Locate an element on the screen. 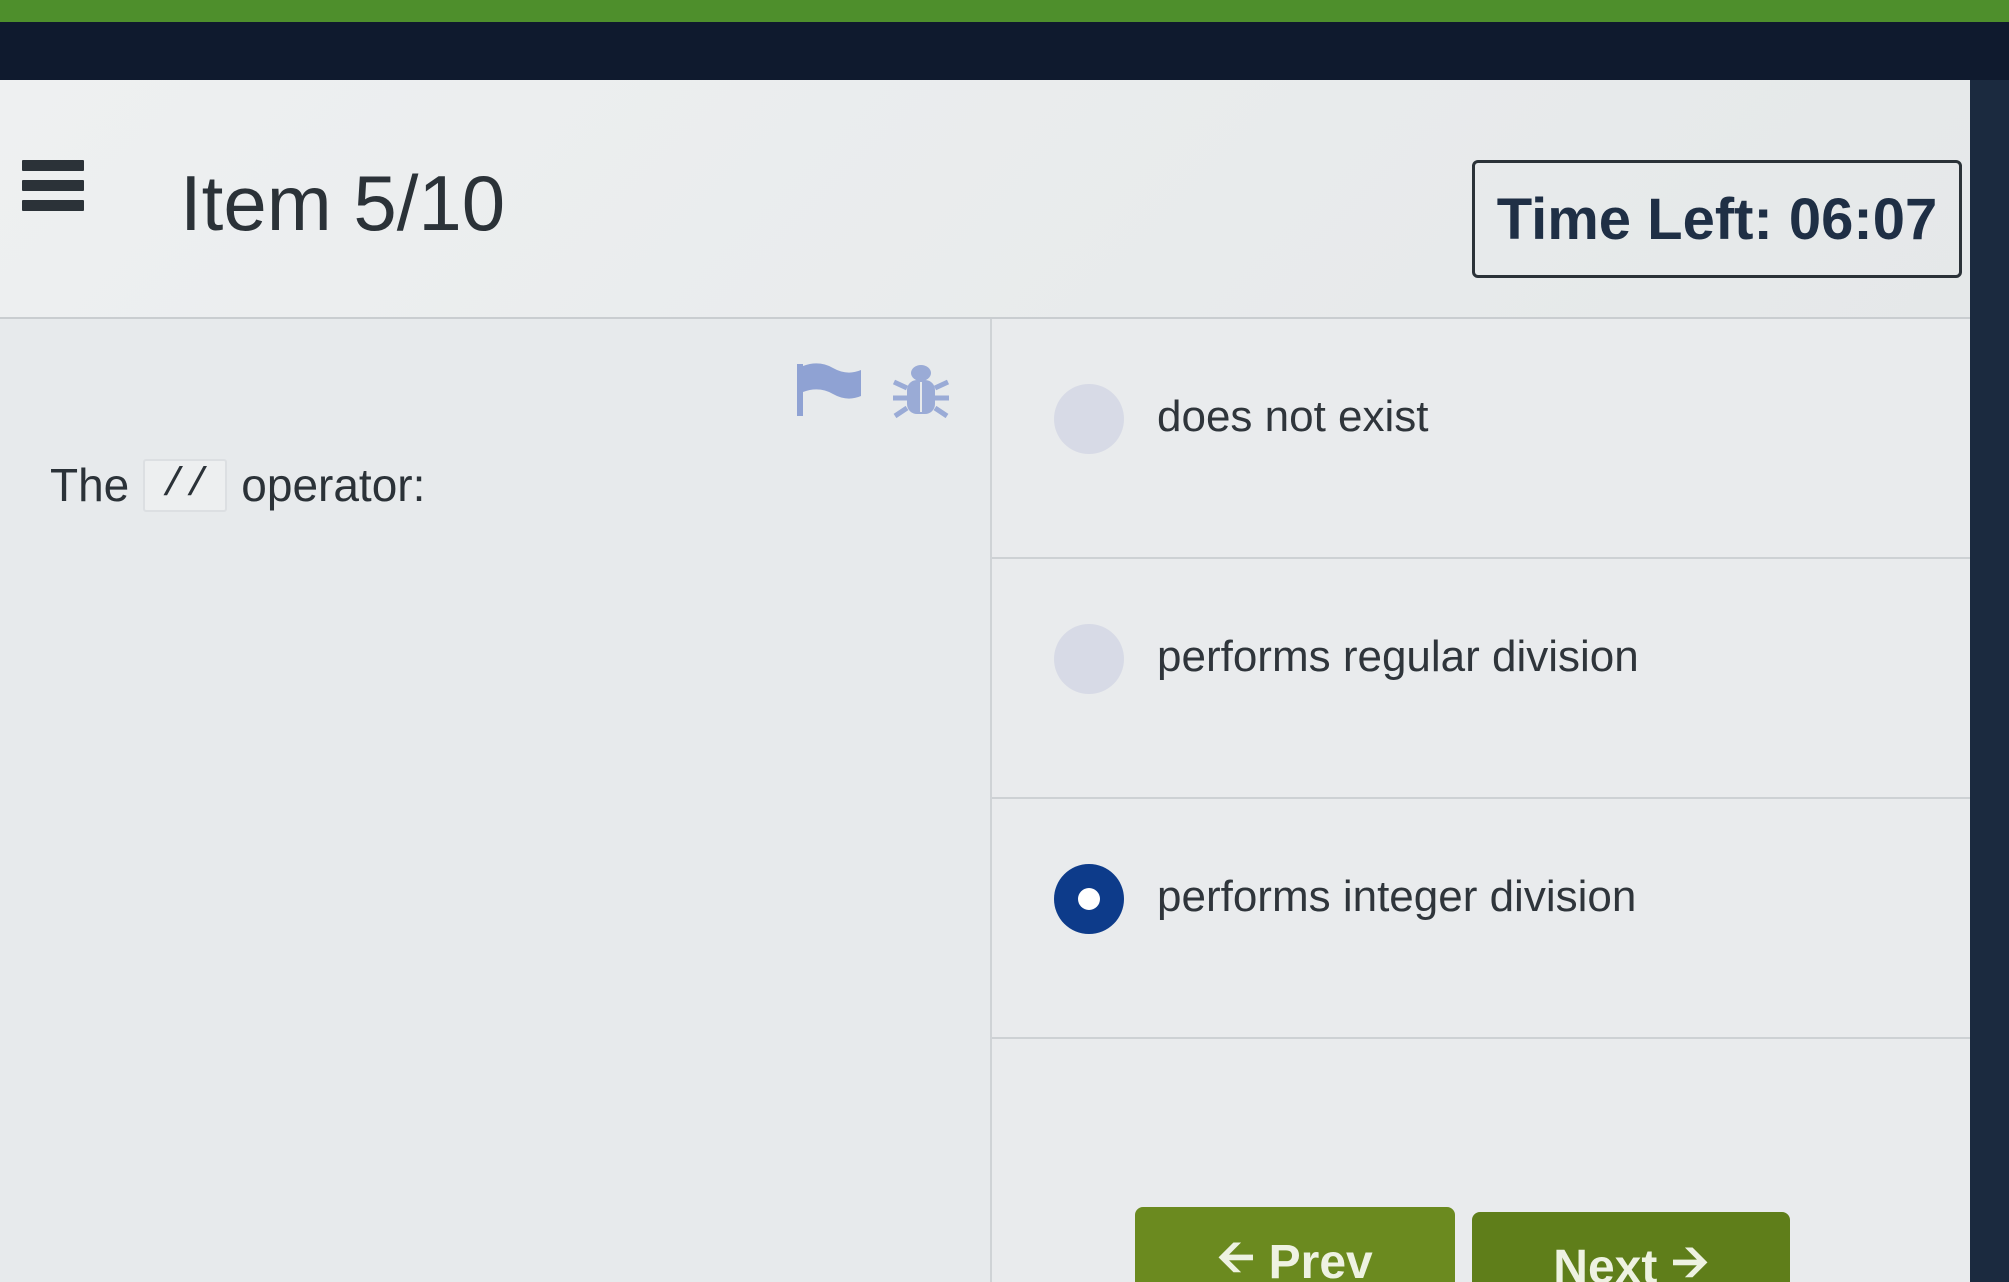  answer-option-3: performs integer division is located at coordinates (1481, 919).